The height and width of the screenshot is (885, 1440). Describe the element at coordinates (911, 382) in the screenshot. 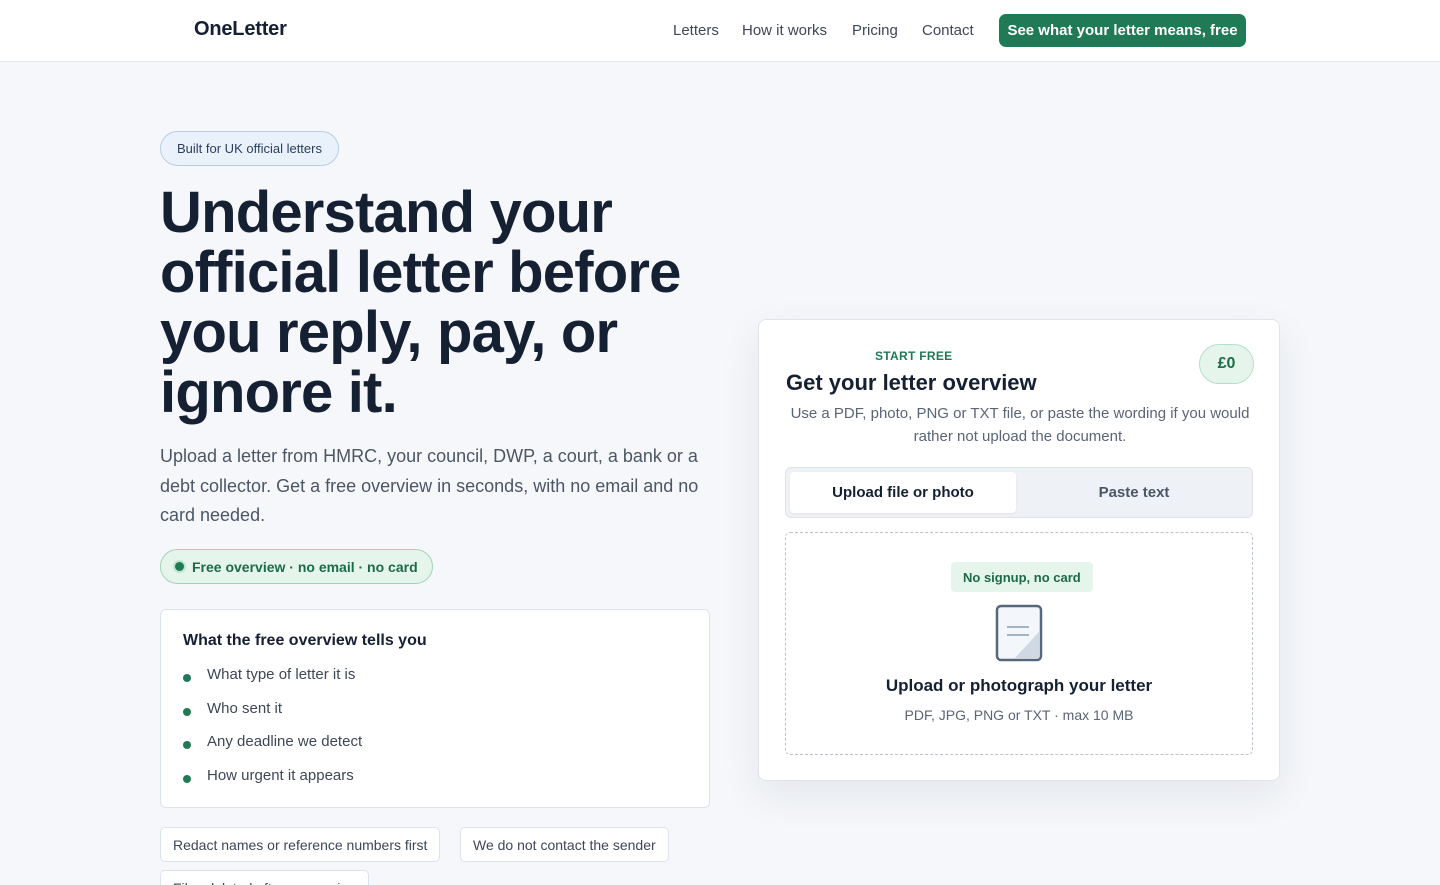

I see `panel-title: Get your letter overview` at that location.